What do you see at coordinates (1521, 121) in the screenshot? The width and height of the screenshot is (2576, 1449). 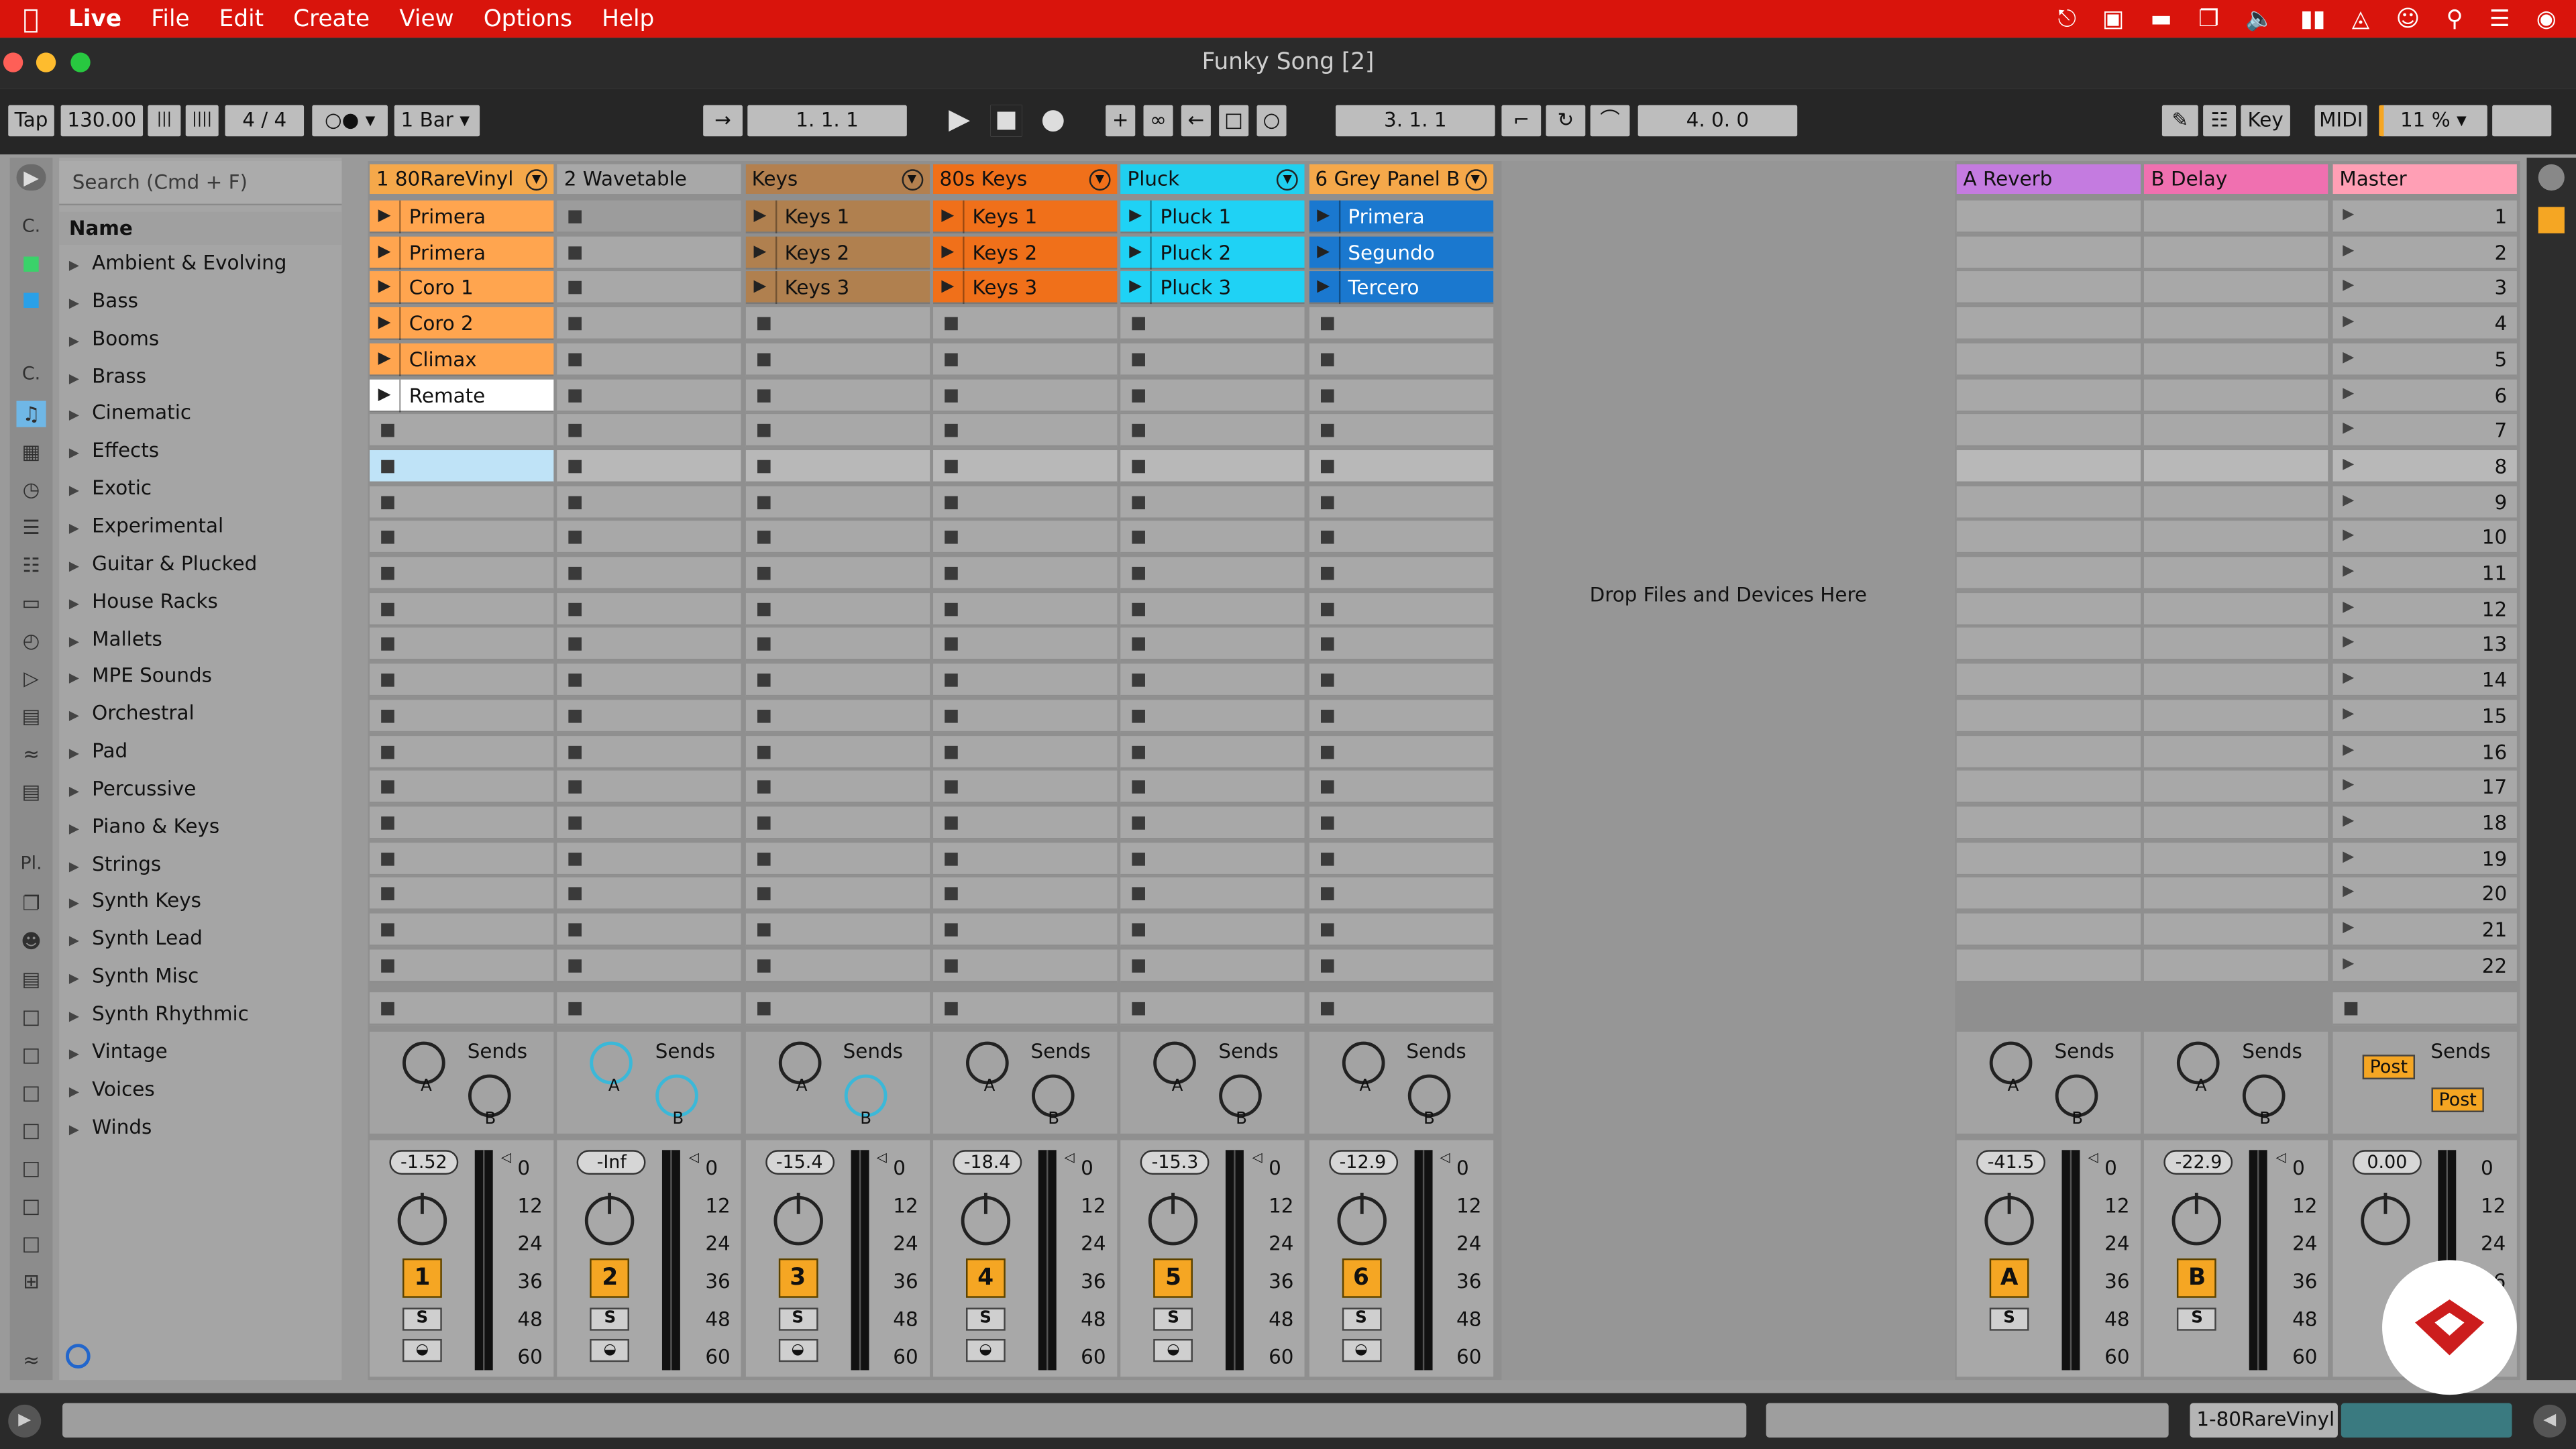 I see `punch-in-icon: ⌐` at bounding box center [1521, 121].